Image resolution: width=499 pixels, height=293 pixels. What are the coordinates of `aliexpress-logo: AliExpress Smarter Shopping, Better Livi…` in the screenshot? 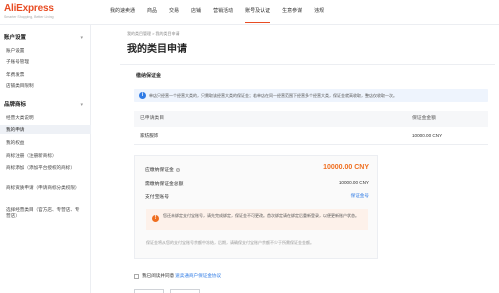 It's located at (32, 12).